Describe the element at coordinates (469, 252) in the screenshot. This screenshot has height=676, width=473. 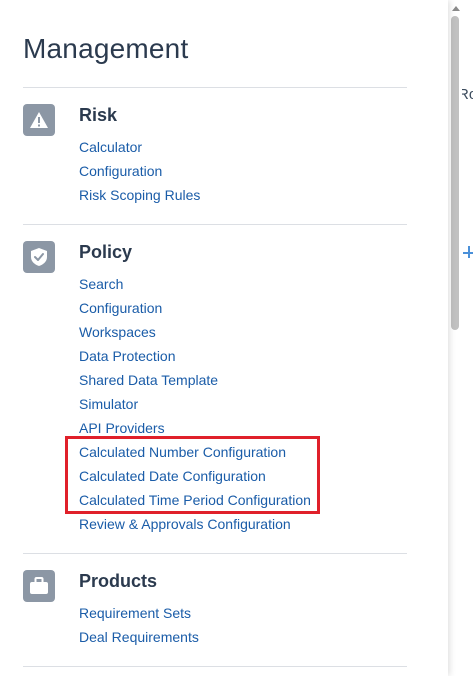
I see `background-connector-tick` at that location.